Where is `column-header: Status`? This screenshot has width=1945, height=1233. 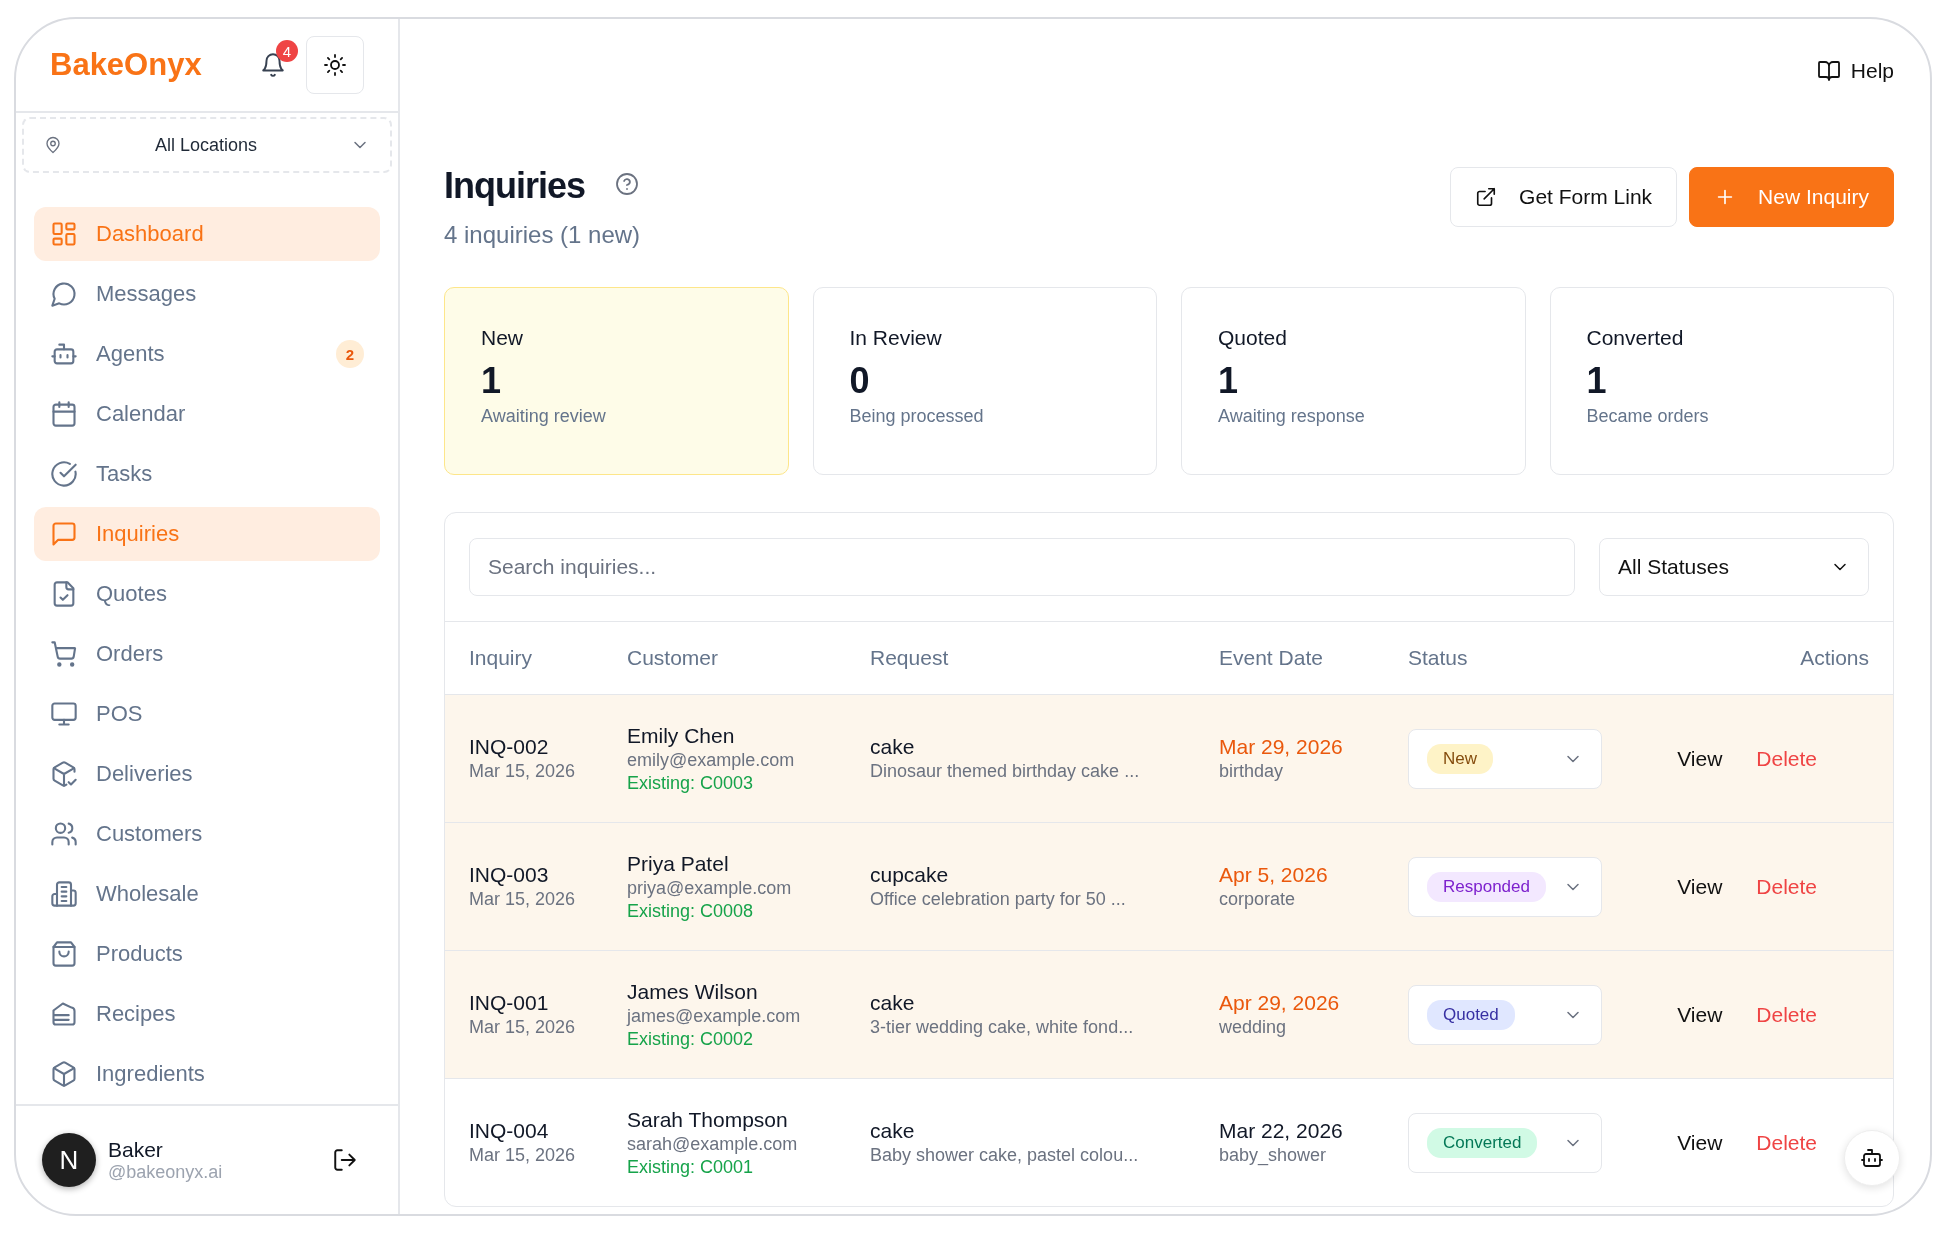 column-header: Status is located at coordinates (1438, 658).